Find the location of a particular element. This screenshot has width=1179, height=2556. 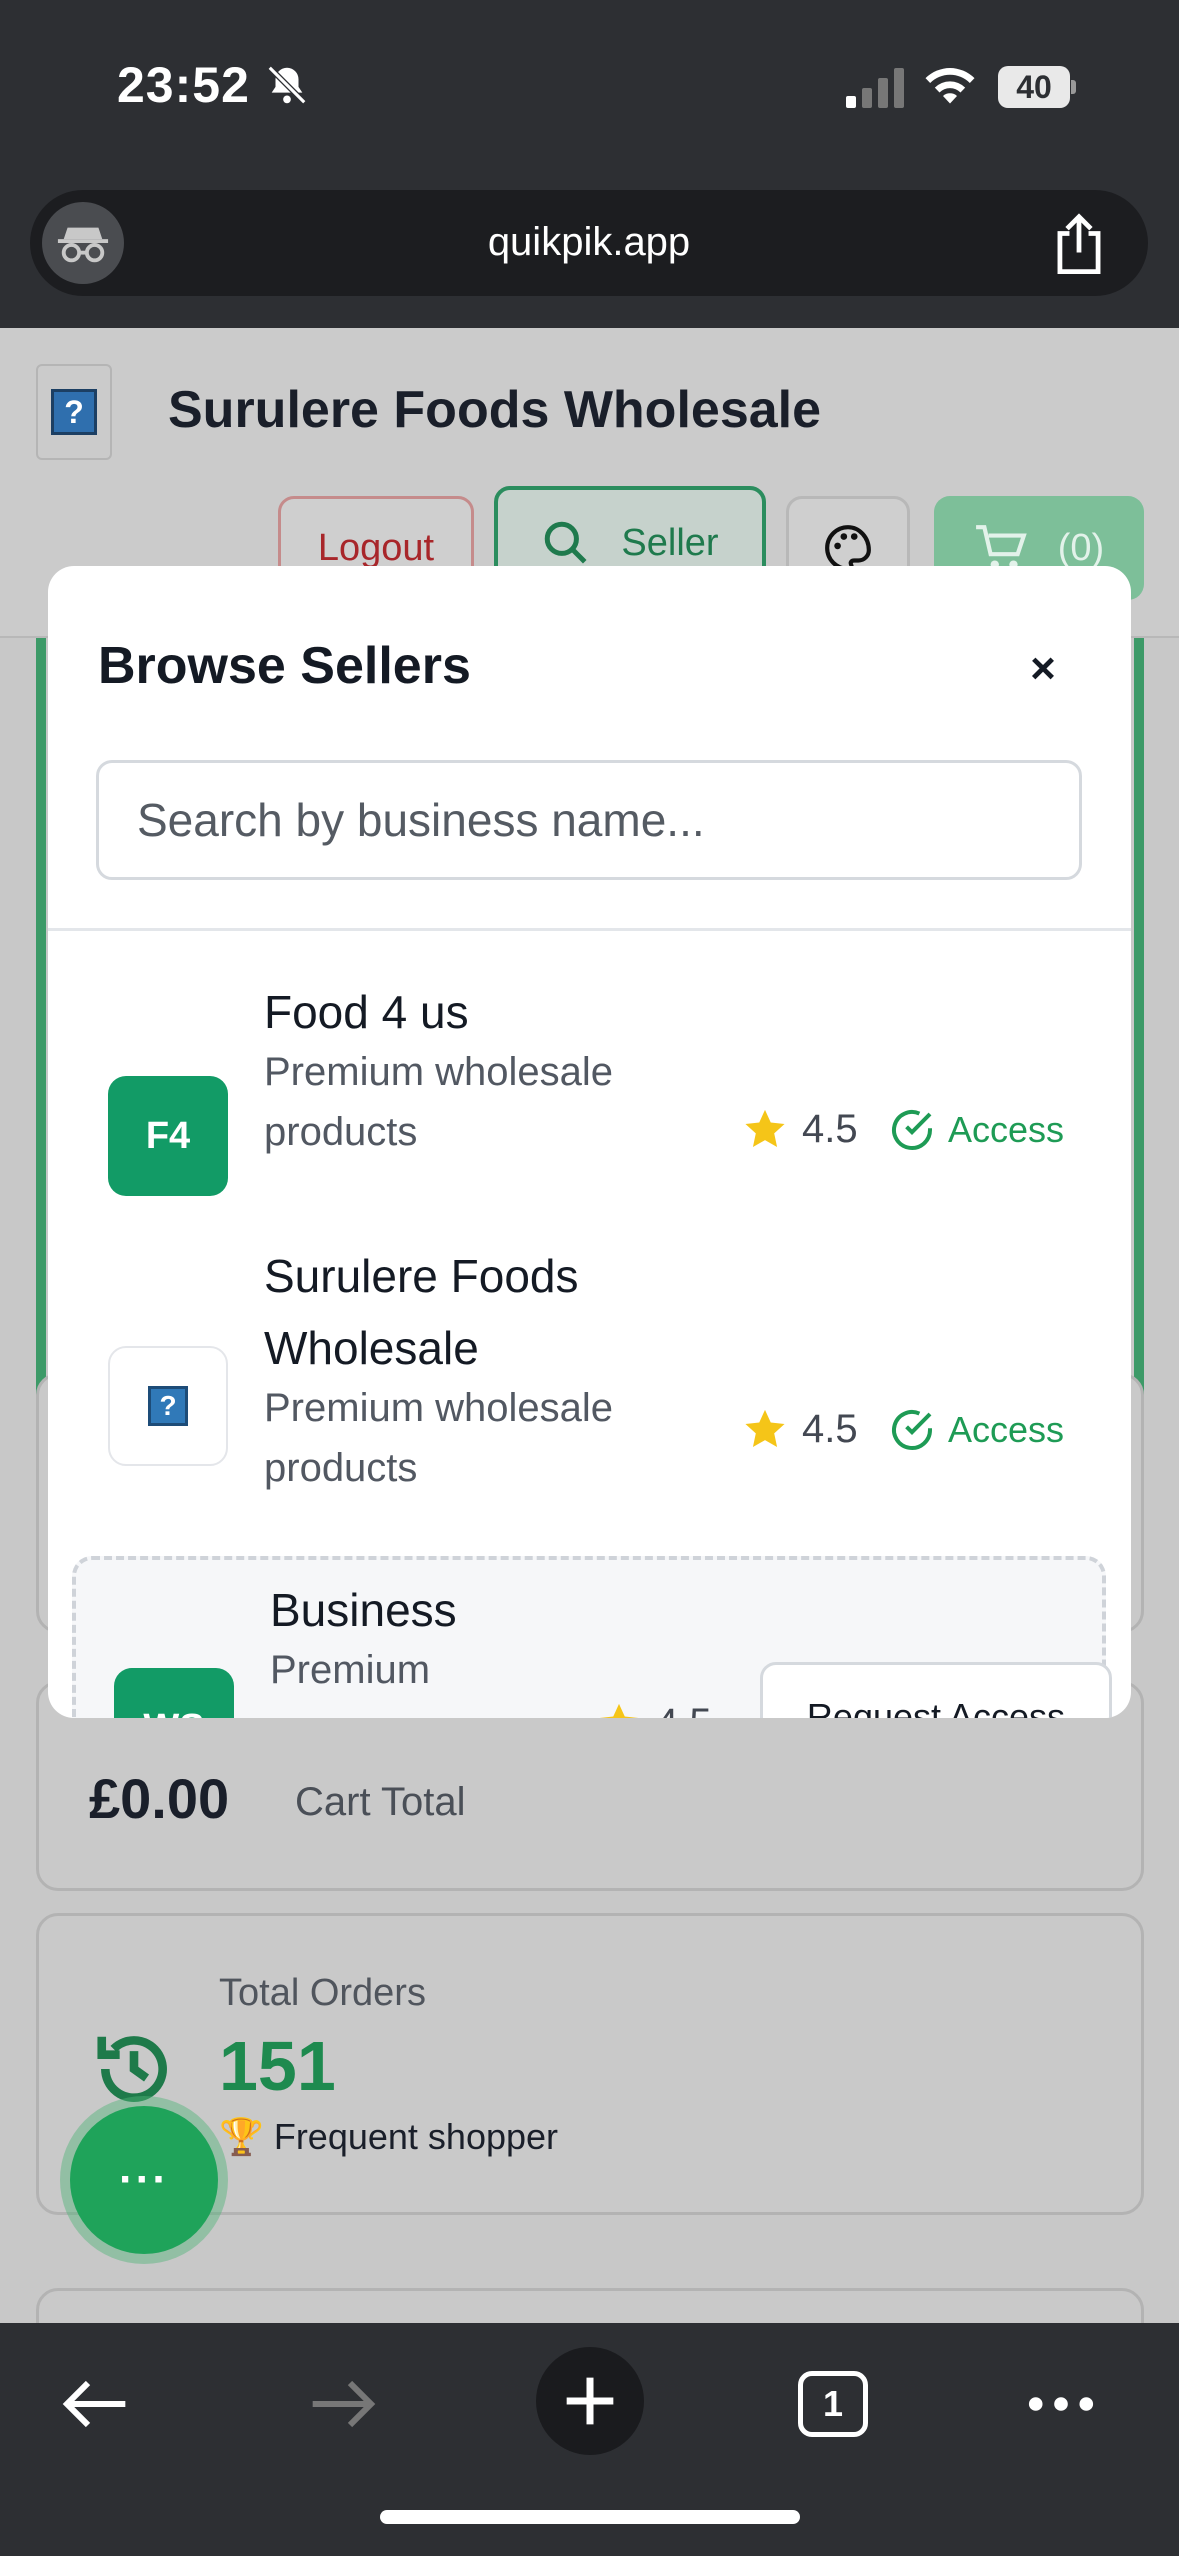

store-logo: ? is located at coordinates (74, 412).